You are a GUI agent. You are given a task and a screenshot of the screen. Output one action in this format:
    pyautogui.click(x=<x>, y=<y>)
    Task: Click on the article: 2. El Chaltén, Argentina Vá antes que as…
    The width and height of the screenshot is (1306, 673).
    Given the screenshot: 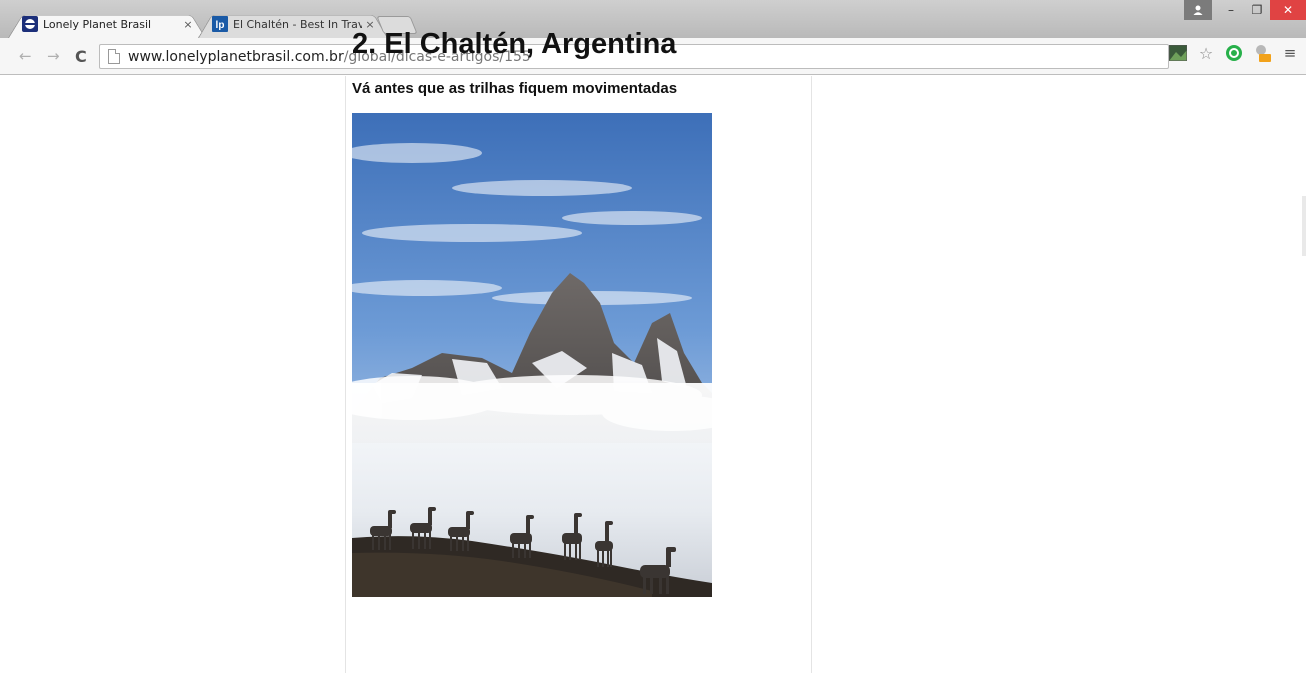 What is the action you would take?
    pyautogui.click(x=572, y=62)
    